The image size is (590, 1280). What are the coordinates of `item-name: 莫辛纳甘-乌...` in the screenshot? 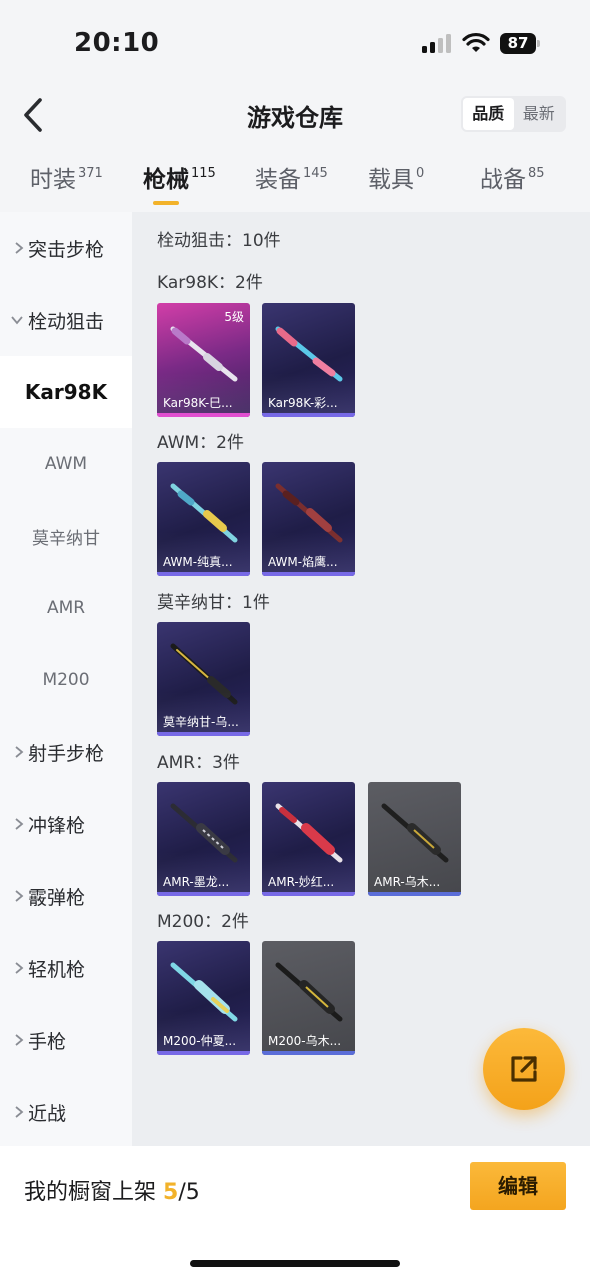 It's located at (201, 722).